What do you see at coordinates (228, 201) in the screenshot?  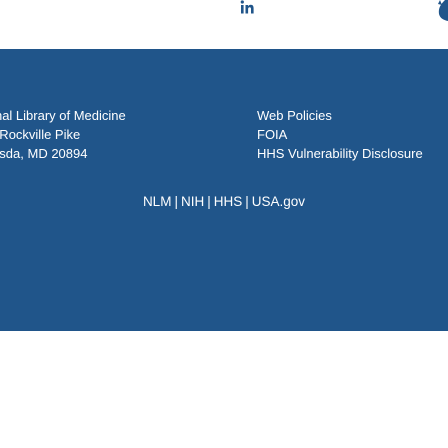 I see `hhs-link: HHS` at bounding box center [228, 201].